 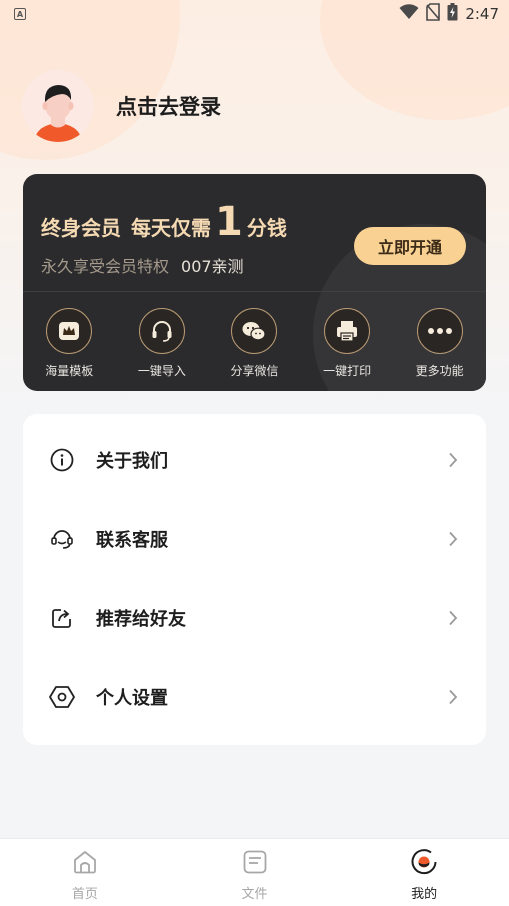 What do you see at coordinates (254, 894) in the screenshot?
I see `tab-label: 文件` at bounding box center [254, 894].